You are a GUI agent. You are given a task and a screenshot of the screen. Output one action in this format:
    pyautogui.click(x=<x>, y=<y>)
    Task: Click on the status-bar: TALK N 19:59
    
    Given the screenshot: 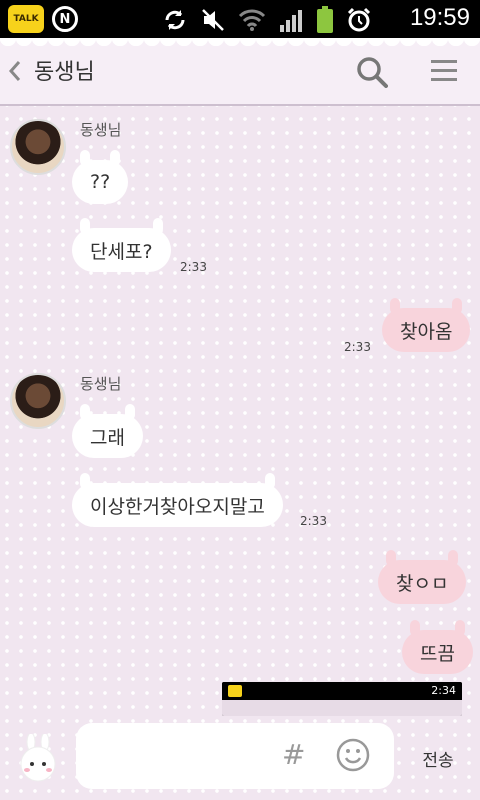 What is the action you would take?
    pyautogui.click(x=240, y=19)
    